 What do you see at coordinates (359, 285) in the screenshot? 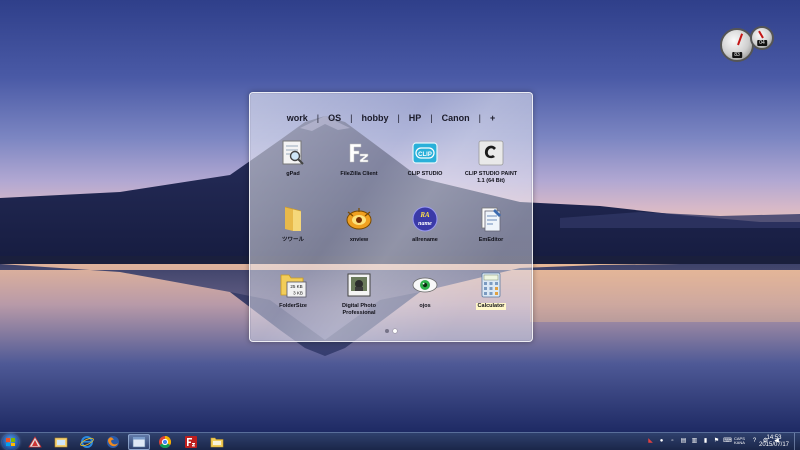
I see `digital-photo-professional-icon` at bounding box center [359, 285].